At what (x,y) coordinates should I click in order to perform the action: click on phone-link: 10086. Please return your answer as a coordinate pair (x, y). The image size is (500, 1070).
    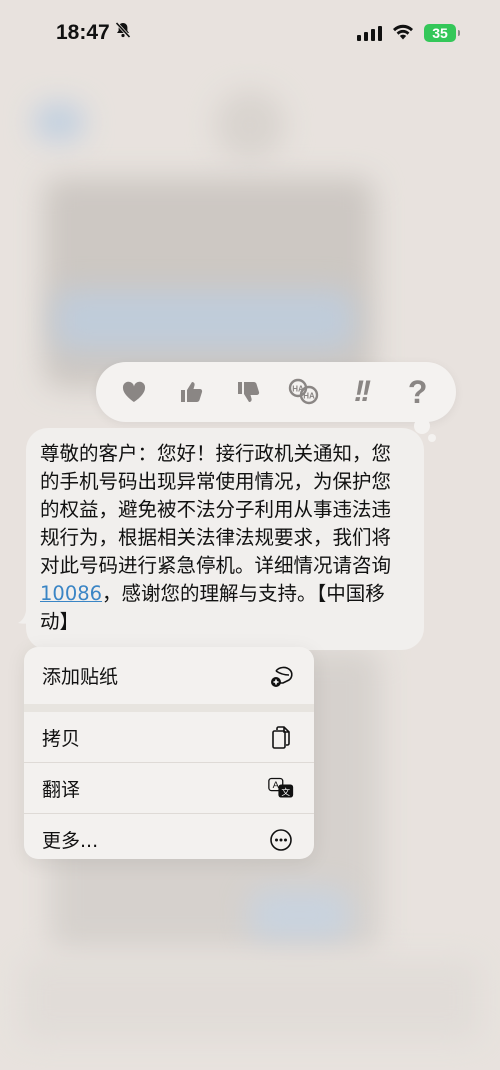
    Looking at the image, I should click on (71, 593).